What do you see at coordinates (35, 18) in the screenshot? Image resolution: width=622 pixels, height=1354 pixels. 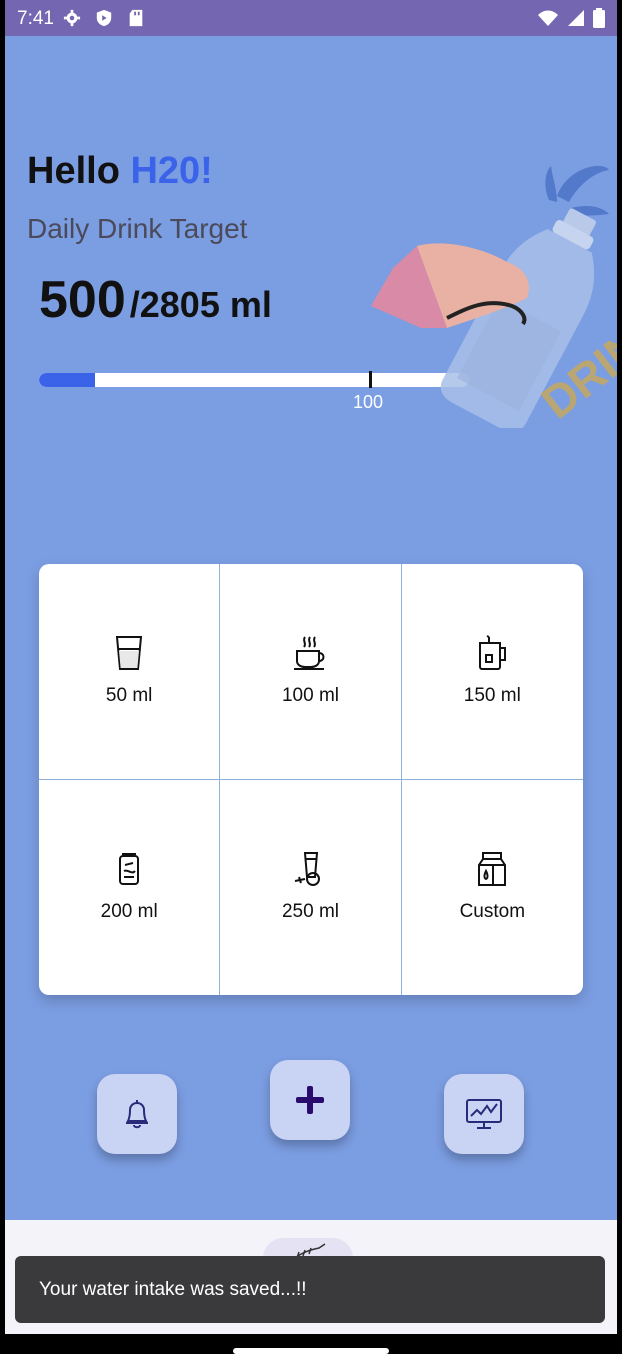 I see `status-time: 7:41` at bounding box center [35, 18].